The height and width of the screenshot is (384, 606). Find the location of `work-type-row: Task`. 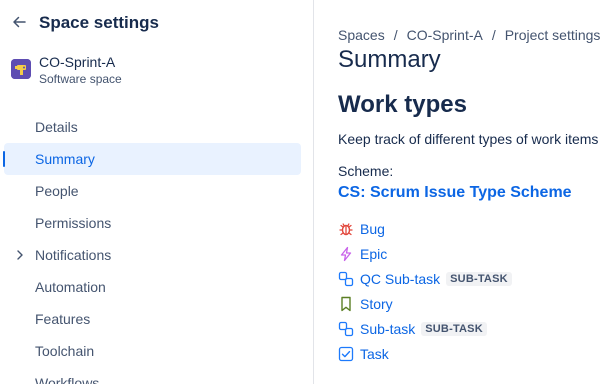

work-type-row: Task is located at coordinates (472, 353).